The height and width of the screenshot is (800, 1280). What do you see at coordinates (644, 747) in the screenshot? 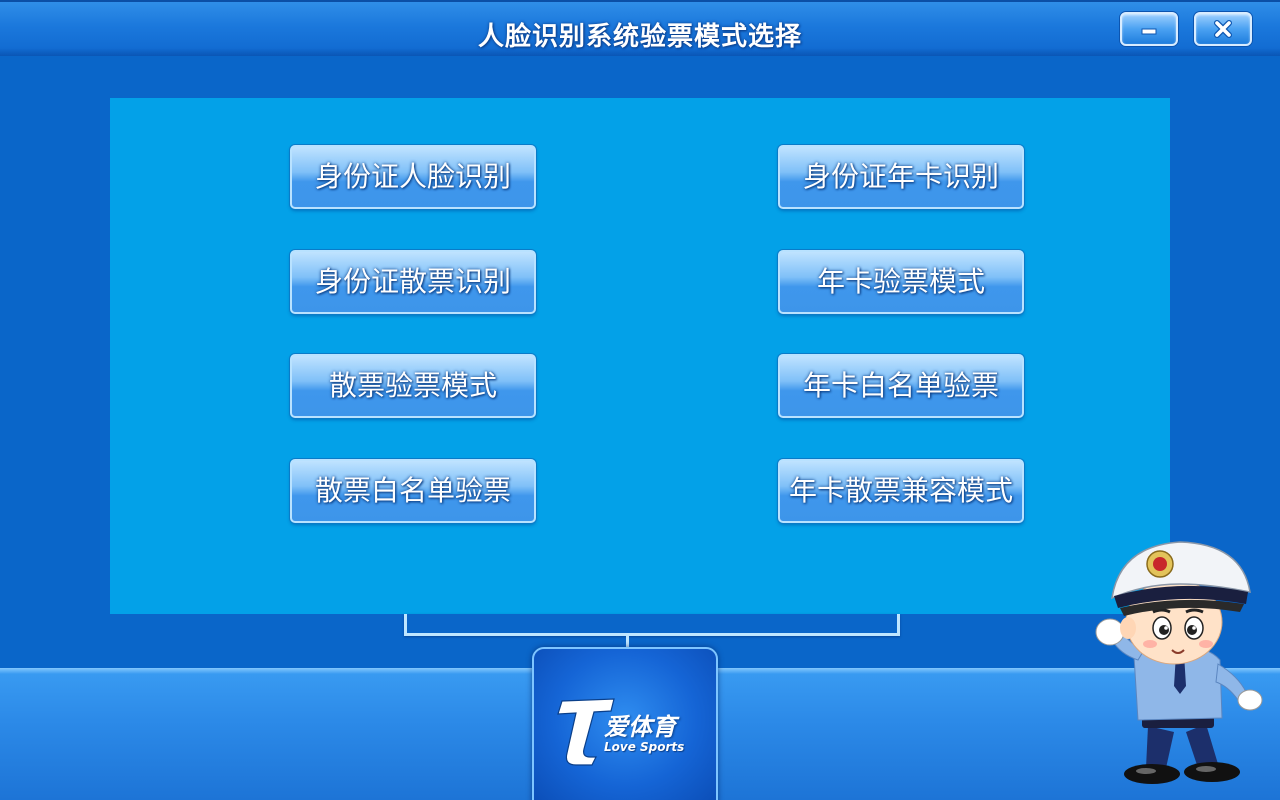
I see `logo-english-text: Love Sports` at bounding box center [644, 747].